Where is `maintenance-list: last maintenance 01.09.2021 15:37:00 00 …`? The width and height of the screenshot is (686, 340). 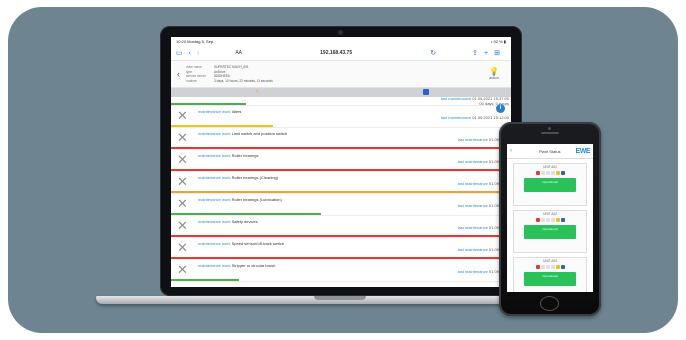
maintenance-list: last maintenance 01.09.2021 15:37:00 00 … is located at coordinates (341, 101).